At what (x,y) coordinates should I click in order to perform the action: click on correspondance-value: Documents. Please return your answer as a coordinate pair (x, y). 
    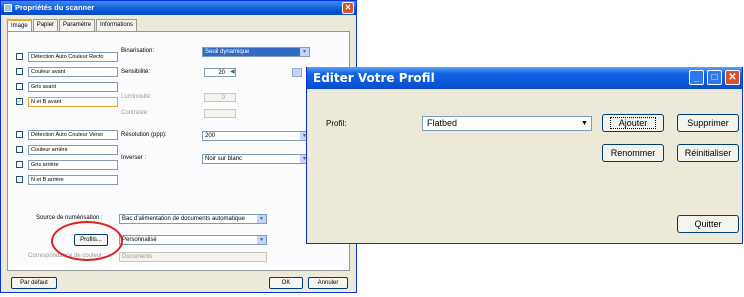
    Looking at the image, I should click on (137, 257).